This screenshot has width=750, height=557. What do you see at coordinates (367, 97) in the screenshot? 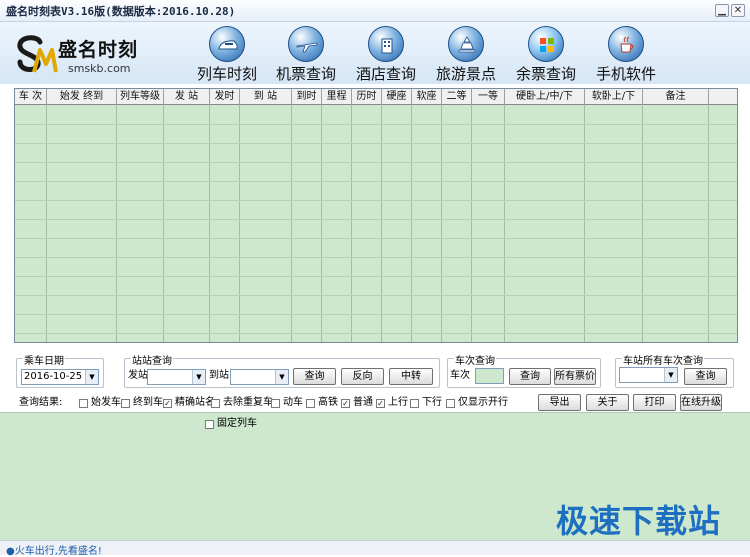
I see `column-header: 历时` at bounding box center [367, 97].